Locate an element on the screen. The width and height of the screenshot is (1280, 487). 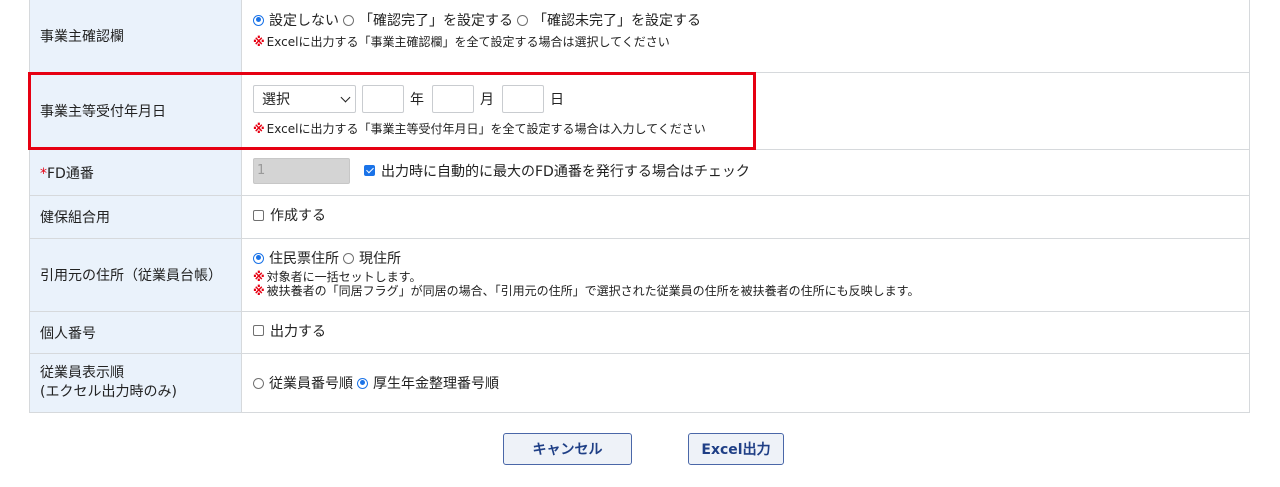
auto-fd-checkbox-label: 出力時に自動的に最大のFD通番を発行する場合はチェック is located at coordinates (565, 171).